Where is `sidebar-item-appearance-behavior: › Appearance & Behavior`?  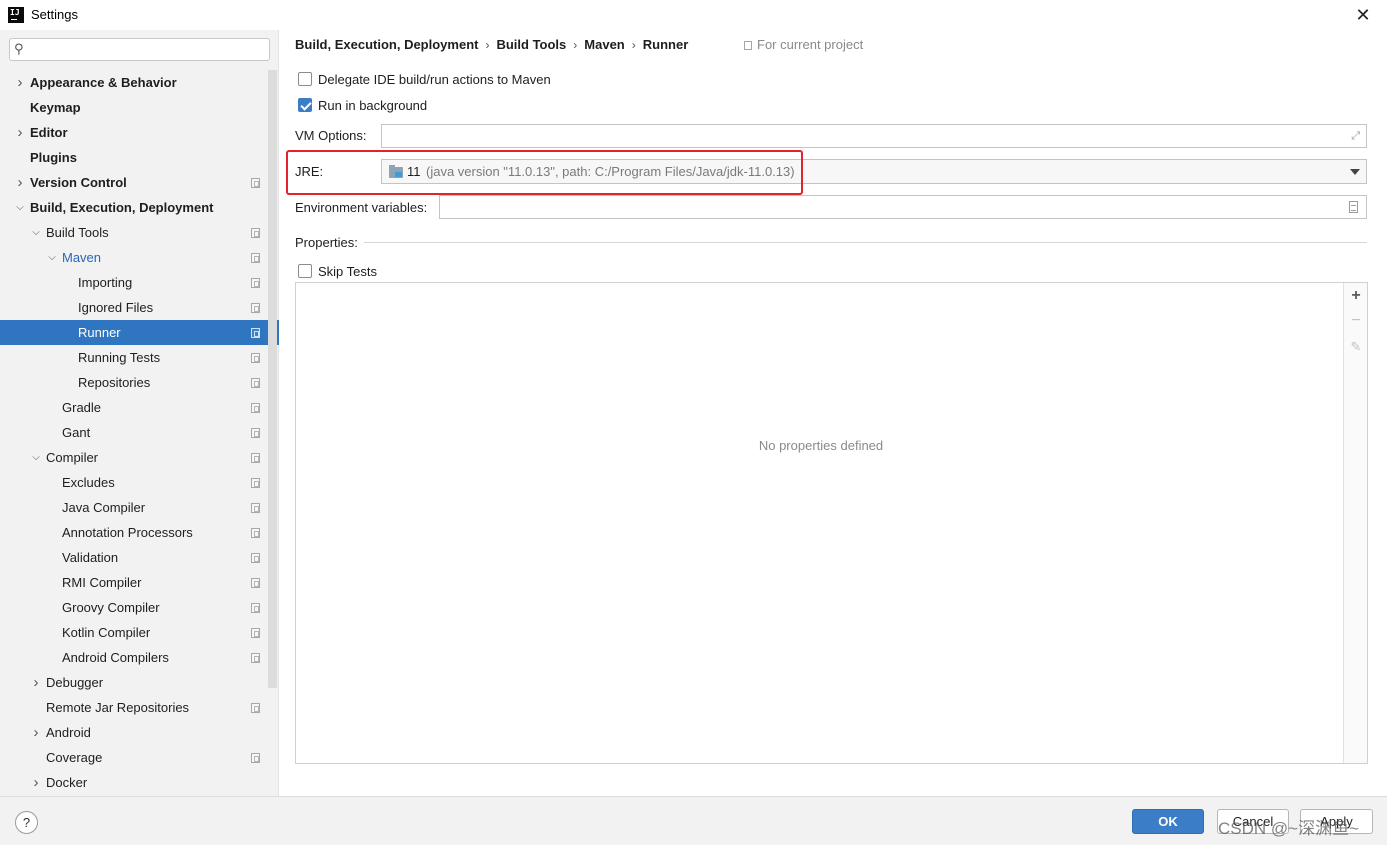
sidebar-item-appearance-behavior: › Appearance & Behavior is located at coordinates (133, 82).